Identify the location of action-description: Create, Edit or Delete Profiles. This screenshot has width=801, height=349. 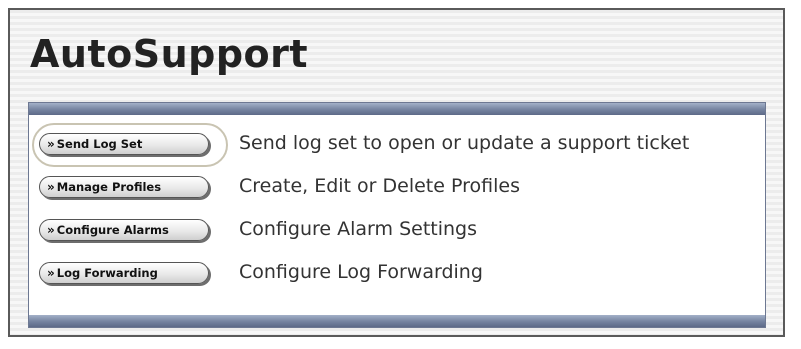
(379, 186).